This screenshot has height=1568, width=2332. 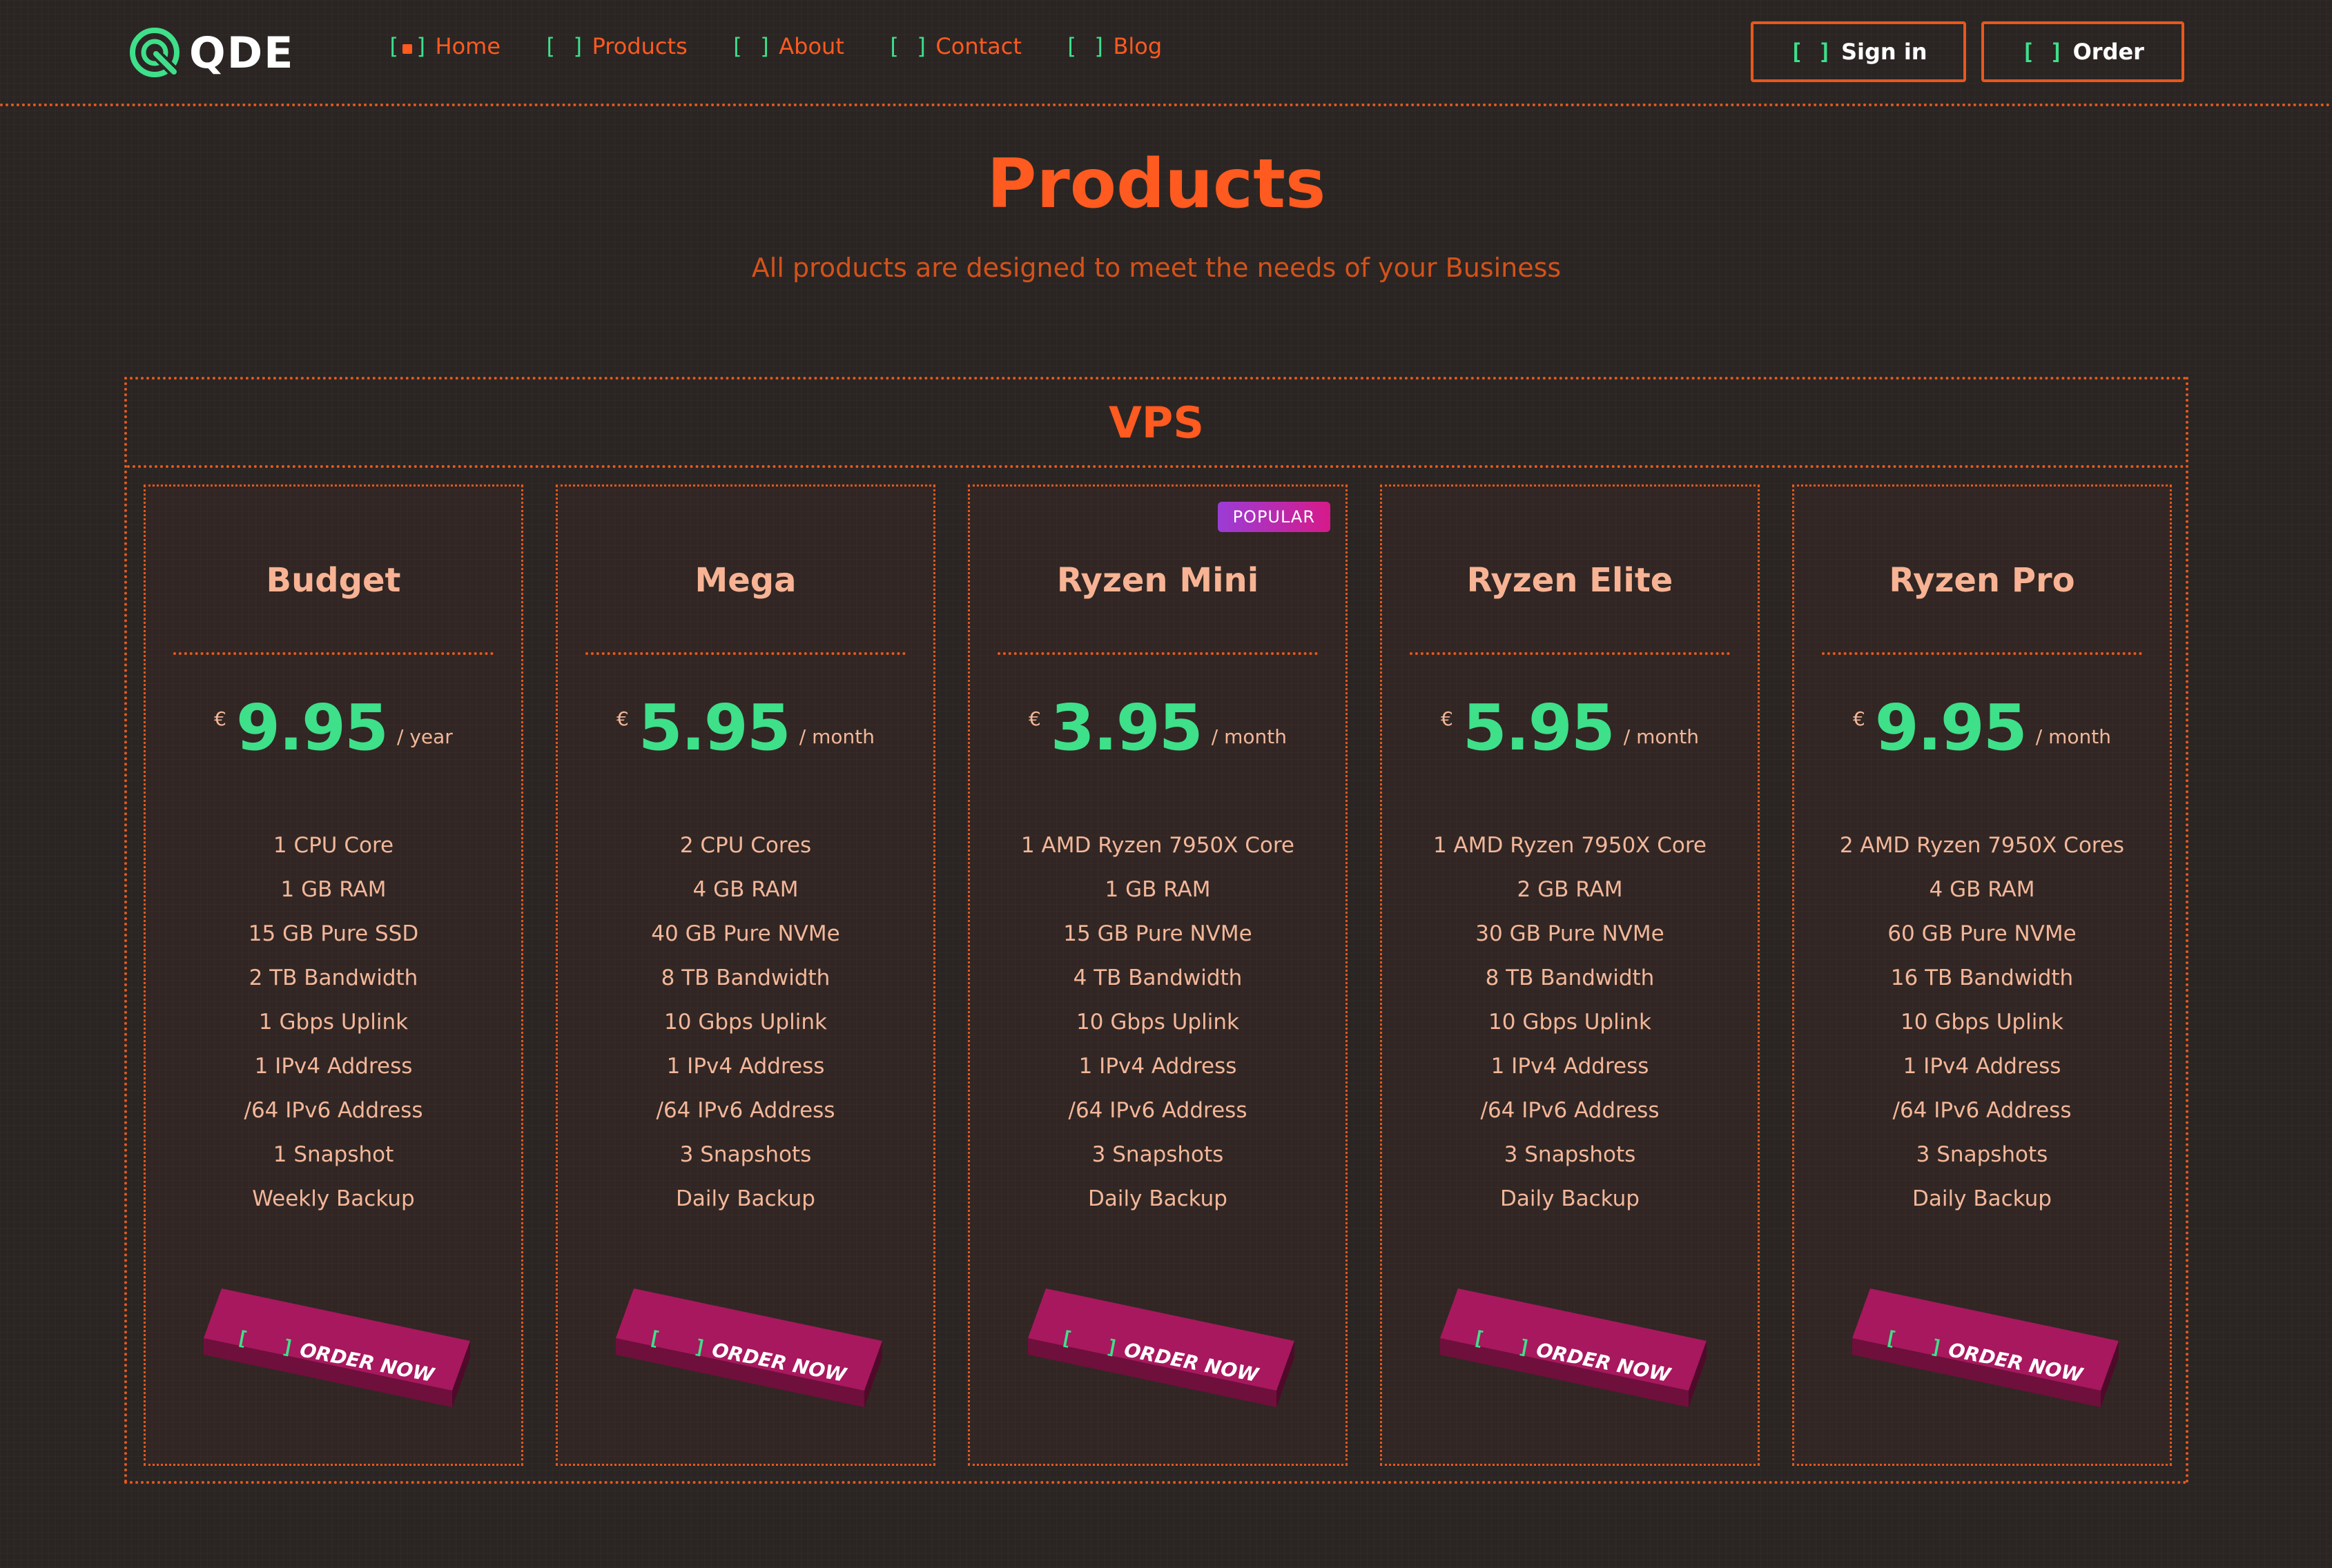 I want to click on nav-item-blog: [ ] Blog, so click(x=1113, y=46).